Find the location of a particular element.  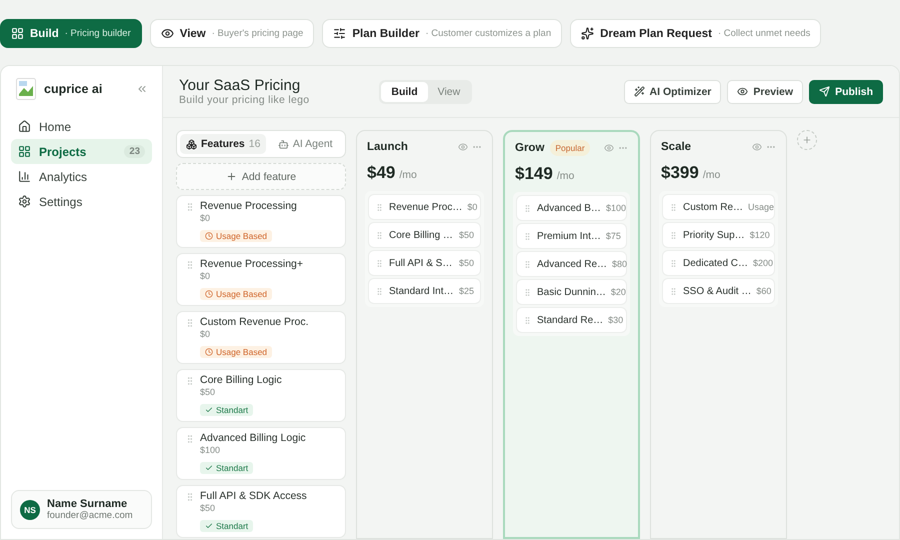

feature-name: Revenue Processing is located at coordinates (248, 206).